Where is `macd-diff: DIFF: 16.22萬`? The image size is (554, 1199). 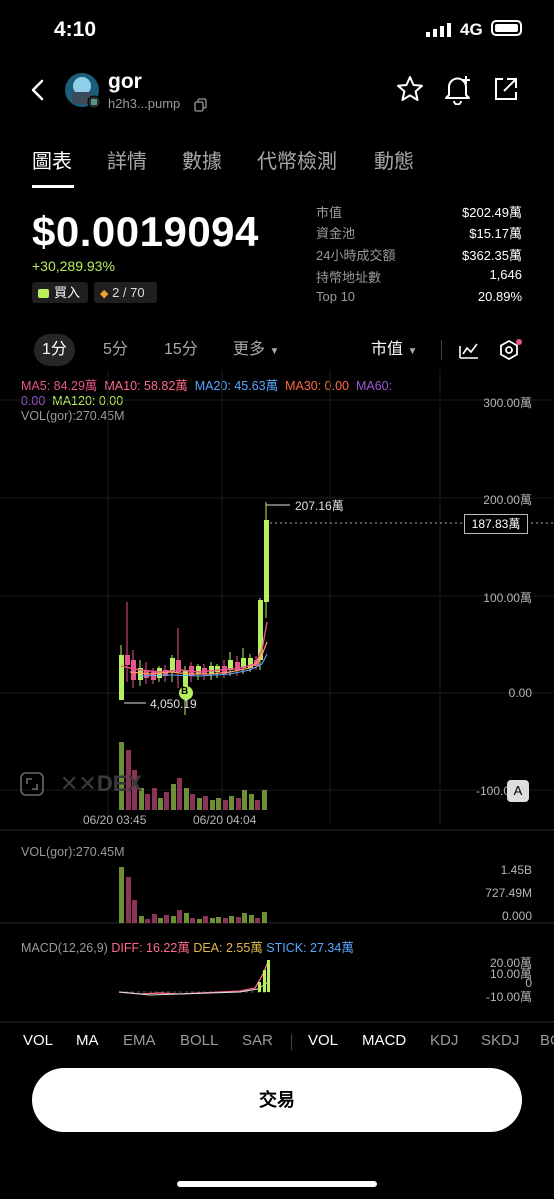
macd-diff: DIFF: 16.22萬 is located at coordinates (150, 948).